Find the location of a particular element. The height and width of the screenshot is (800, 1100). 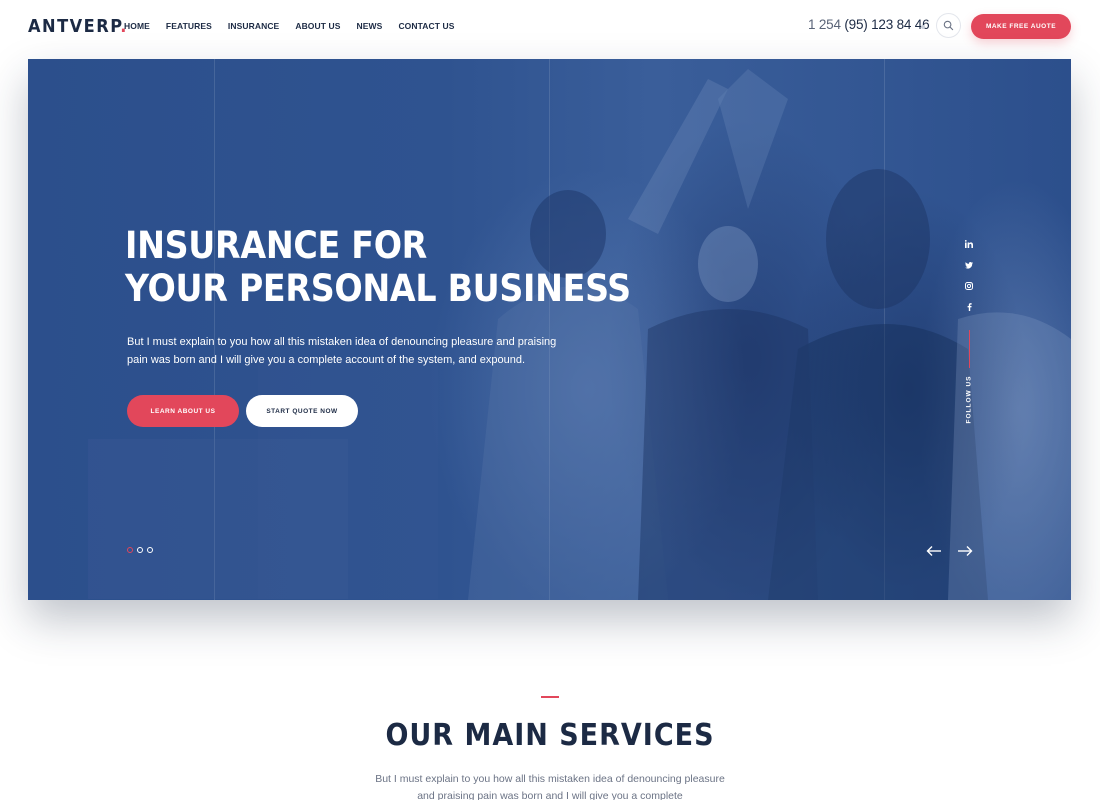

learn-about-us-button: LEARN ABOUT US is located at coordinates (183, 411).